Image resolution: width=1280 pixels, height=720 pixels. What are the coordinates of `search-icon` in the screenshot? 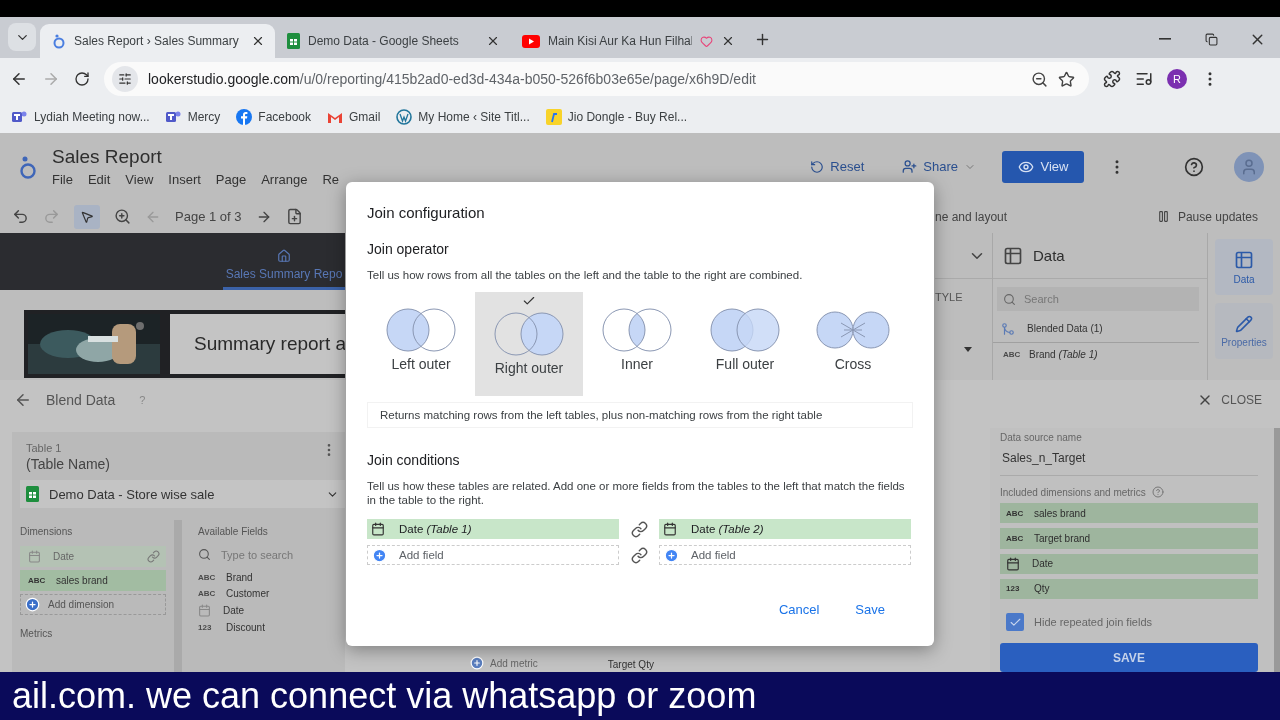 It's located at (1009, 299).